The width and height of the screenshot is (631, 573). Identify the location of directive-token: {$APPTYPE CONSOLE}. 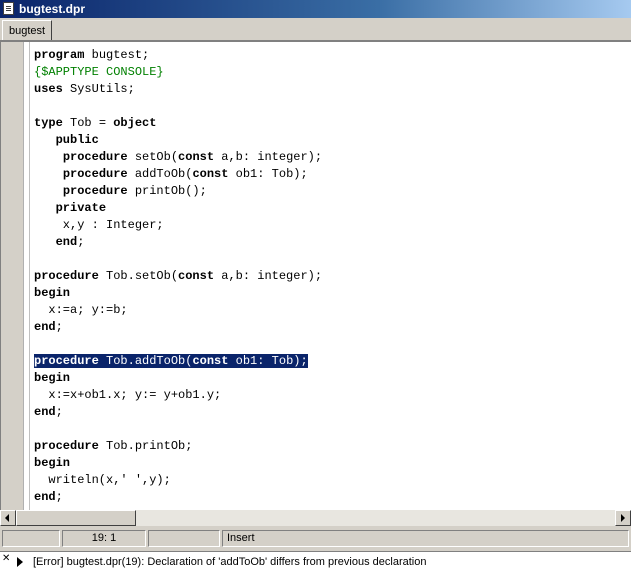
(99, 72).